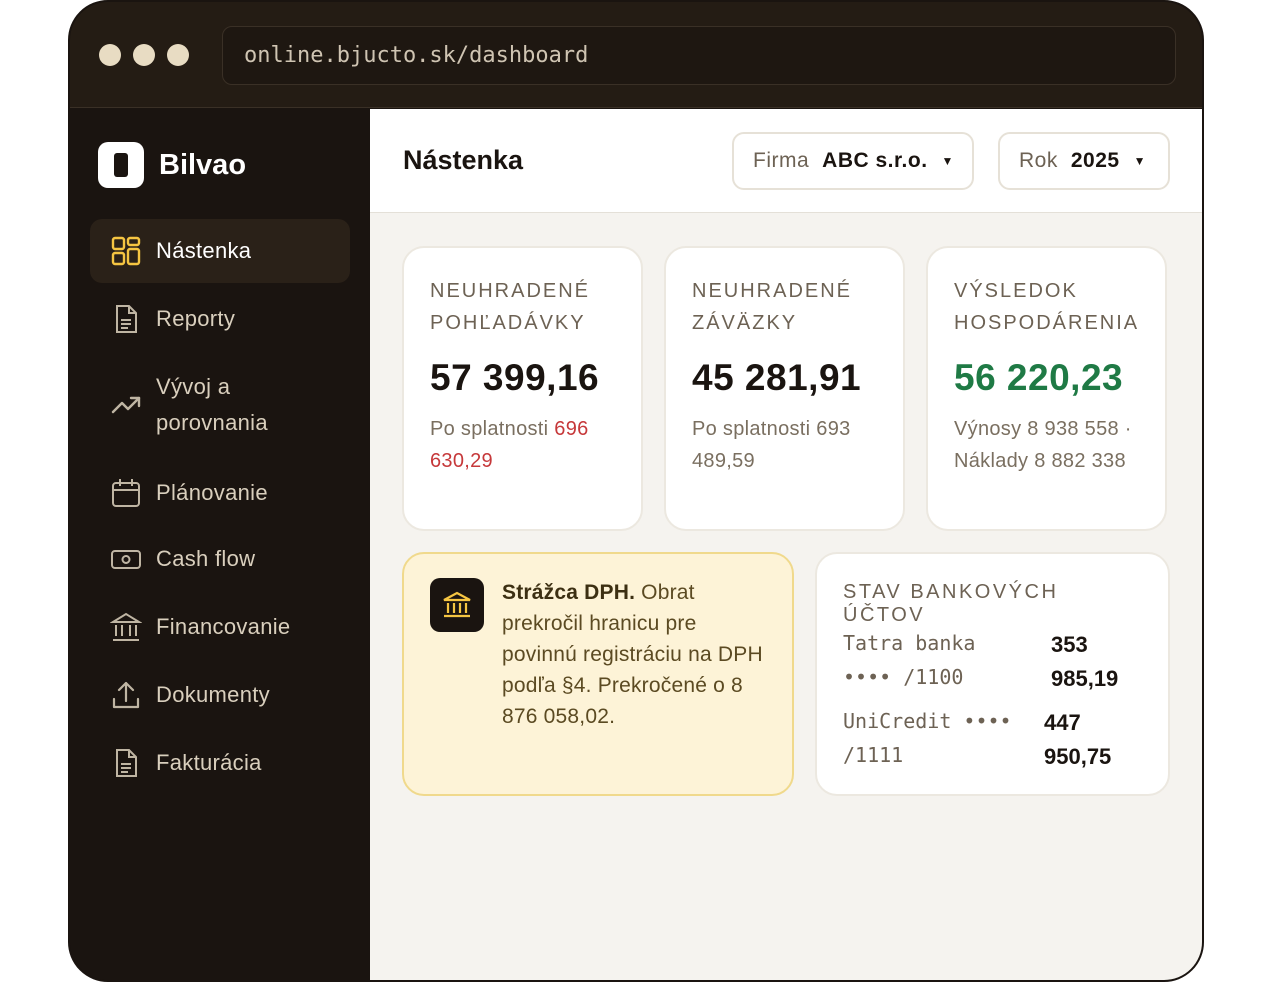 The width and height of the screenshot is (1272, 982). Describe the element at coordinates (144, 55) in the screenshot. I see `window-minimize-dot` at that location.